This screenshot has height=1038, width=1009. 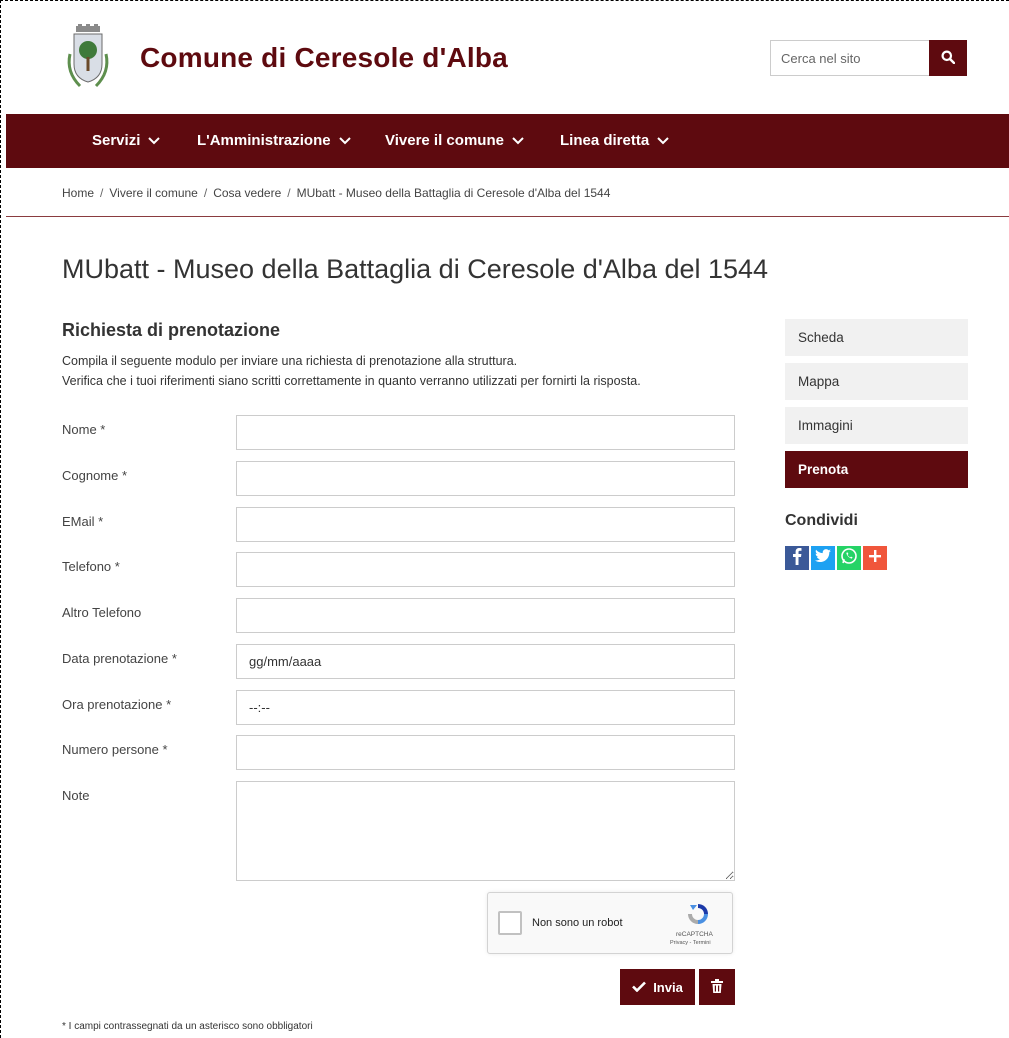 What do you see at coordinates (690, 943) in the screenshot?
I see `recaptcha-terms-link: Privacy - Termini` at bounding box center [690, 943].